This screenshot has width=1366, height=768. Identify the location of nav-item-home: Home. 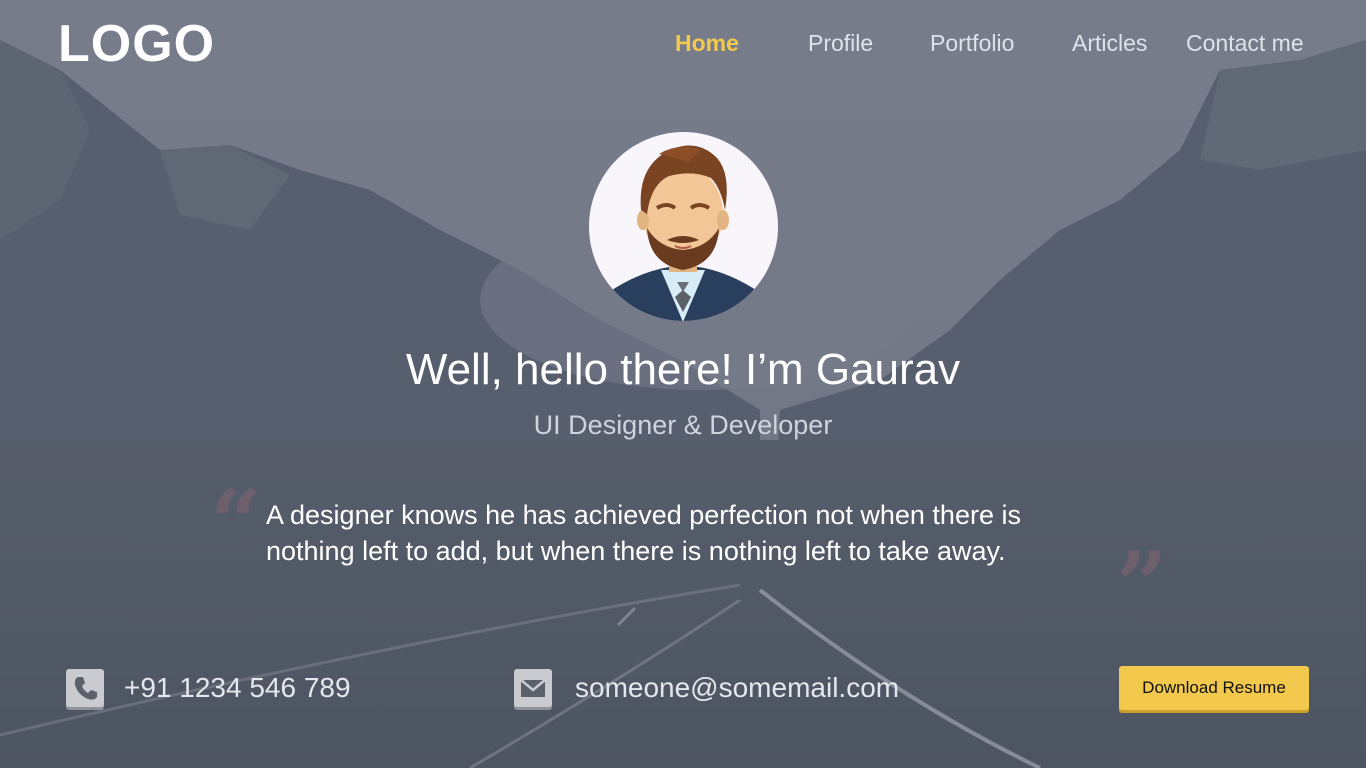
(707, 43).